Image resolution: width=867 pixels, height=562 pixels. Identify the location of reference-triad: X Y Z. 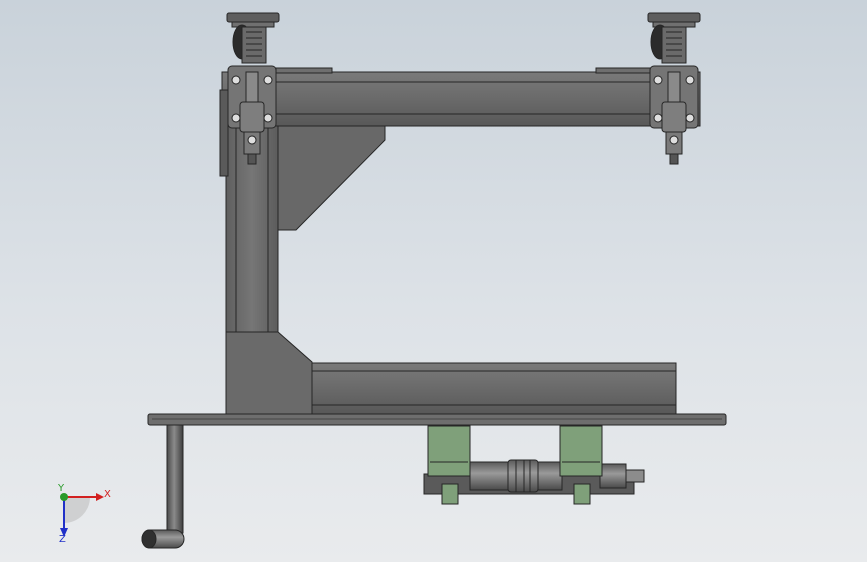
(84, 514).